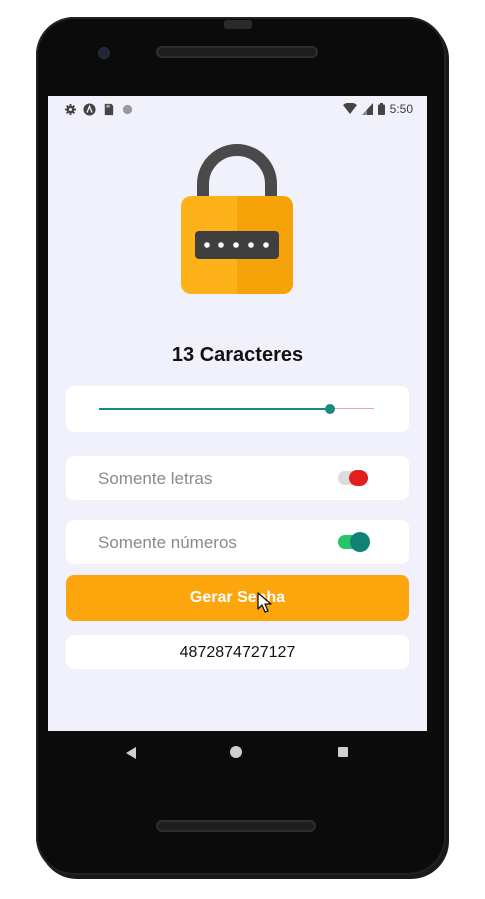 This screenshot has height=899, width=485. I want to click on back-icon, so click(131, 753).